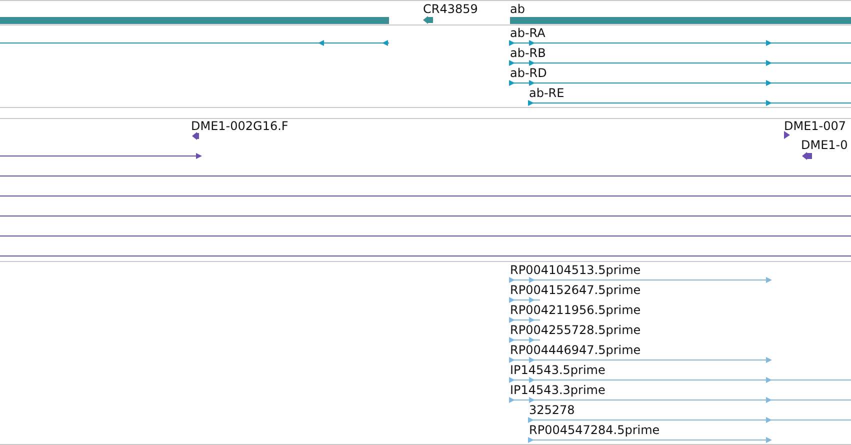  What do you see at coordinates (517, 9) in the screenshot?
I see `feature-label: ab` at bounding box center [517, 9].